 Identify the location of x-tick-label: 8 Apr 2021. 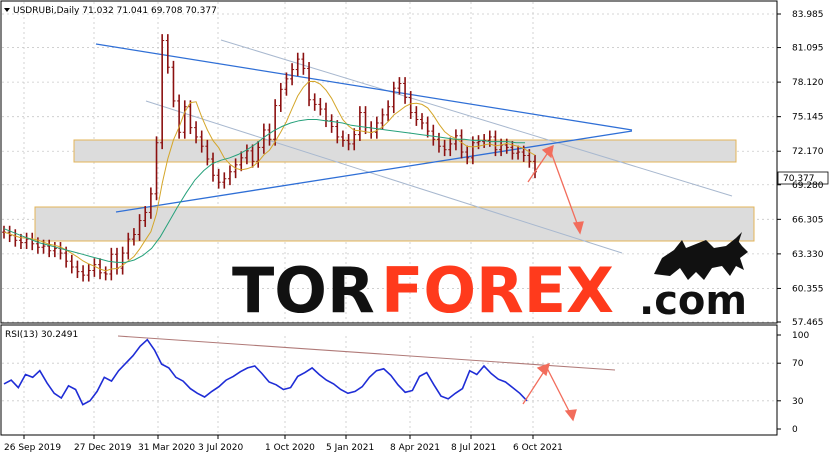
(415, 448).